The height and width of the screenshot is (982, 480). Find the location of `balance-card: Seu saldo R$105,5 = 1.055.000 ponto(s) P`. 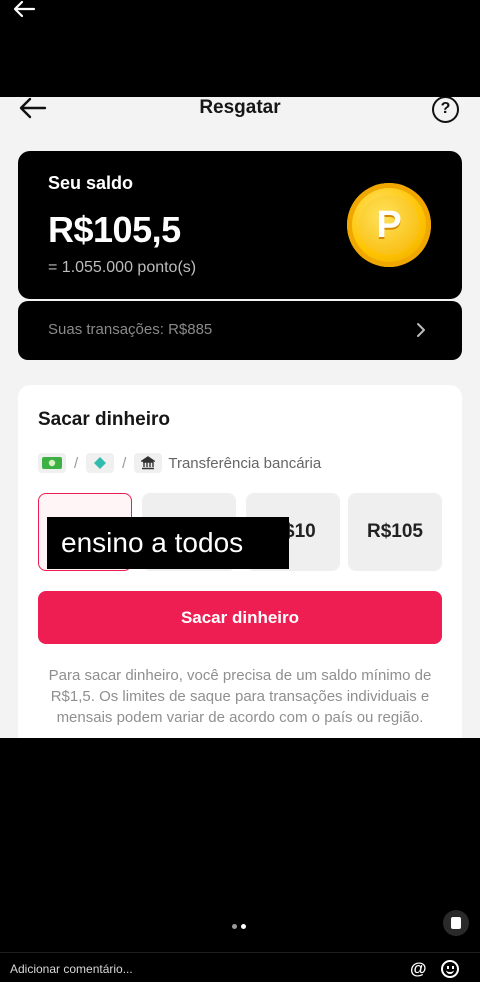

balance-card: Seu saldo R$105,5 = 1.055.000 ponto(s) P is located at coordinates (240, 225).